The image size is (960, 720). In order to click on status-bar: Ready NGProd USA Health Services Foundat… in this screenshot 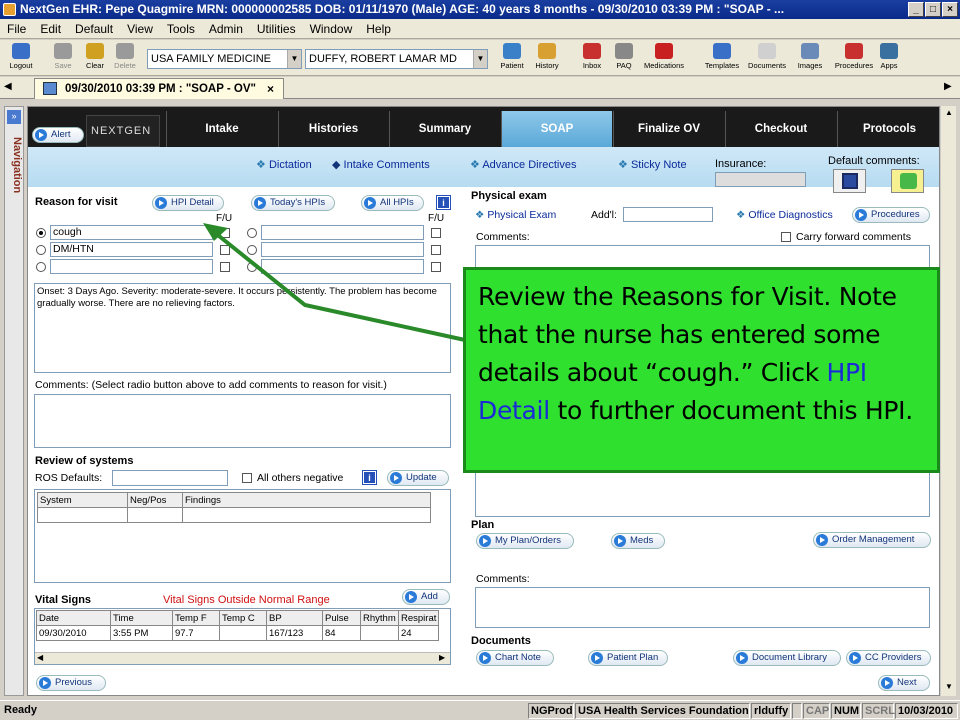, I will do `click(480, 710)`.